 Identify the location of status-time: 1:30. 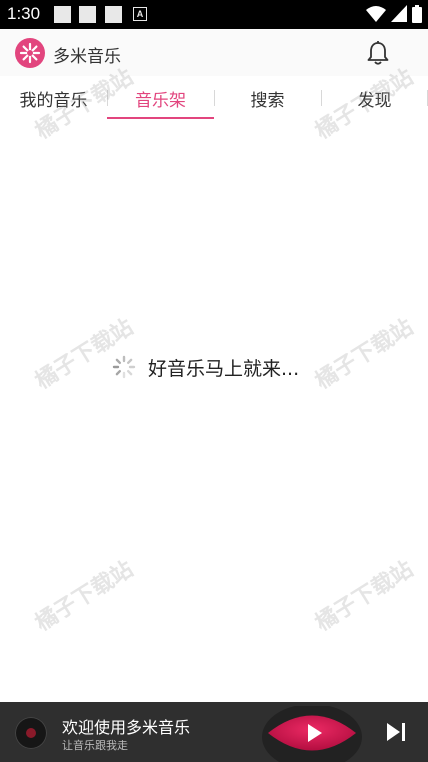
(24, 13).